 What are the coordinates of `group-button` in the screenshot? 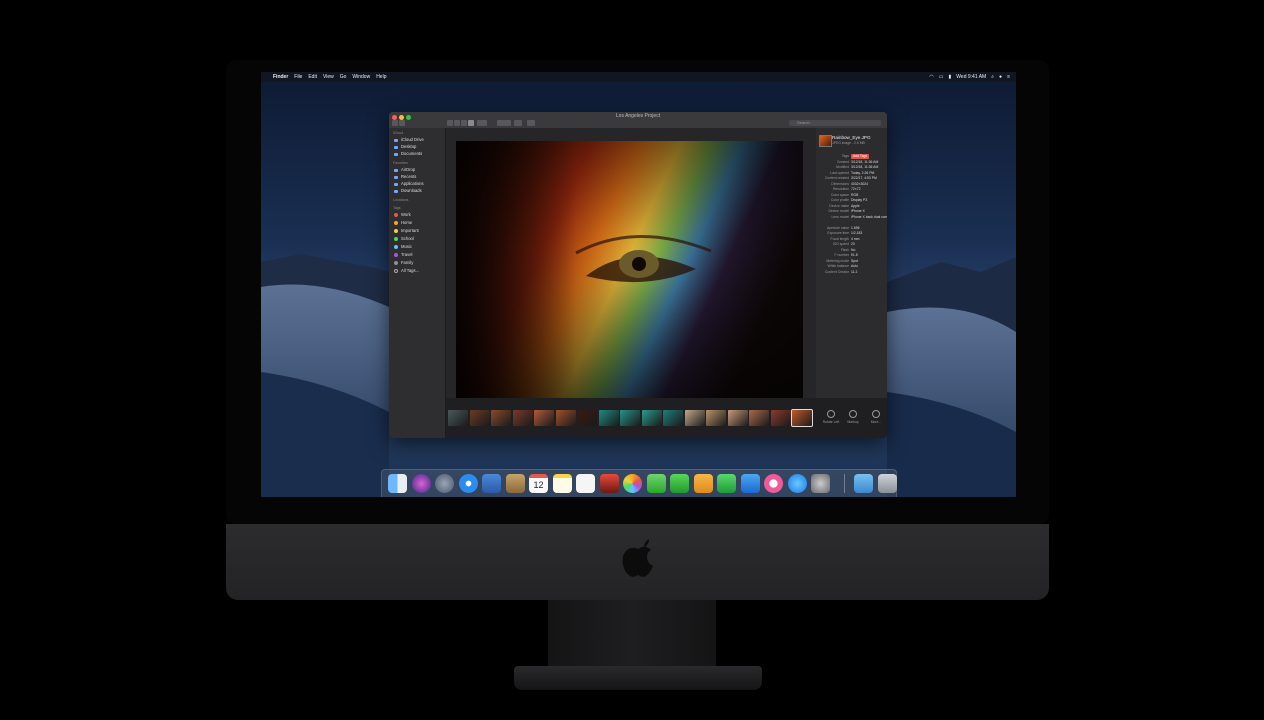 It's located at (482, 123).